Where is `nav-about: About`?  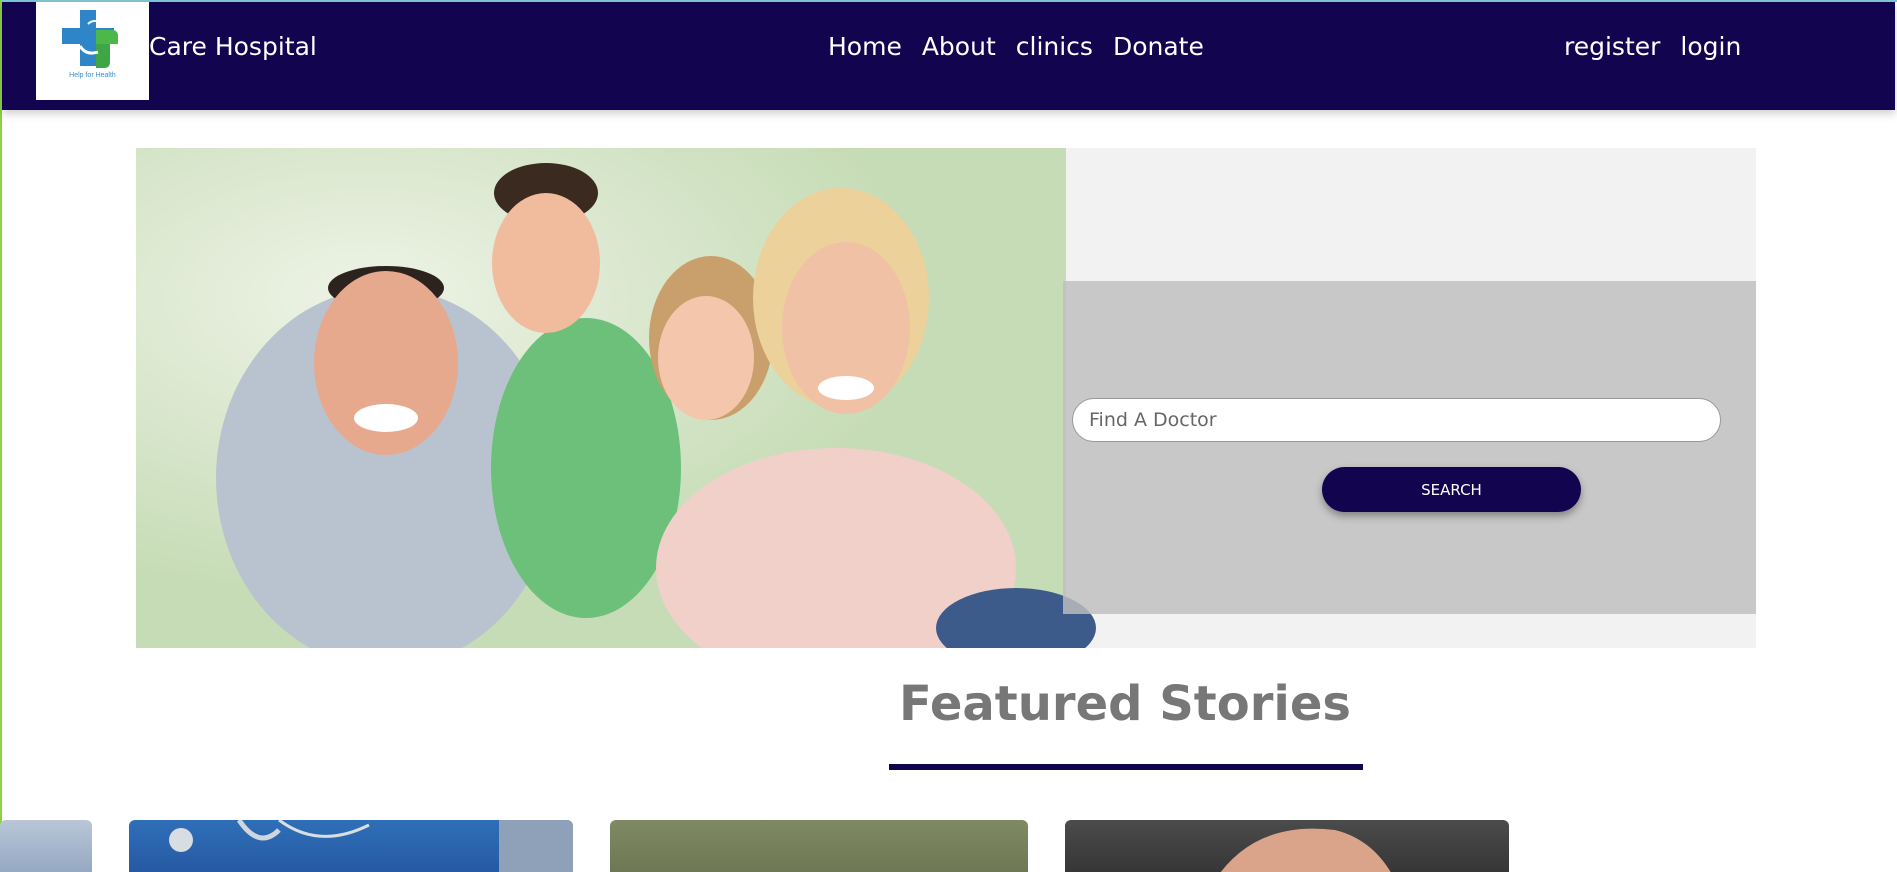 nav-about: About is located at coordinates (959, 46).